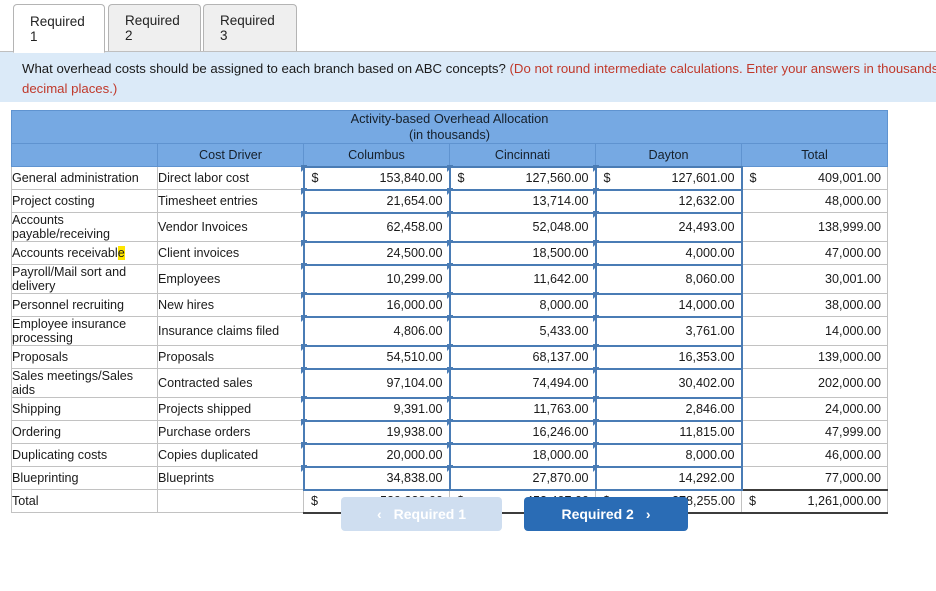 Image resolution: width=936 pixels, height=591 pixels. I want to click on dayton-input-cell: 4,000.00, so click(668, 253).